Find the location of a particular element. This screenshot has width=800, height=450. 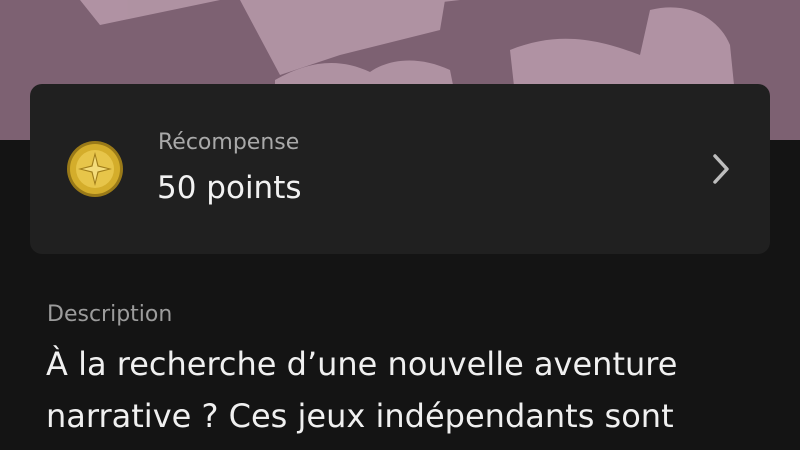

description-line: À la recherche d’une nouvelle aventure is located at coordinates (362, 364).